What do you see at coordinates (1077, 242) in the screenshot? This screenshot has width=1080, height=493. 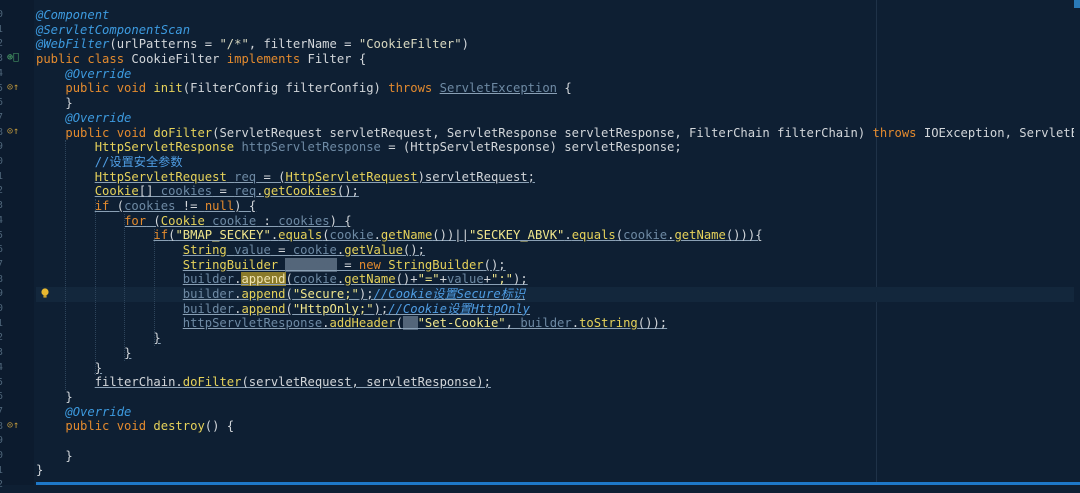 I see `vertical-scrollbar` at bounding box center [1077, 242].